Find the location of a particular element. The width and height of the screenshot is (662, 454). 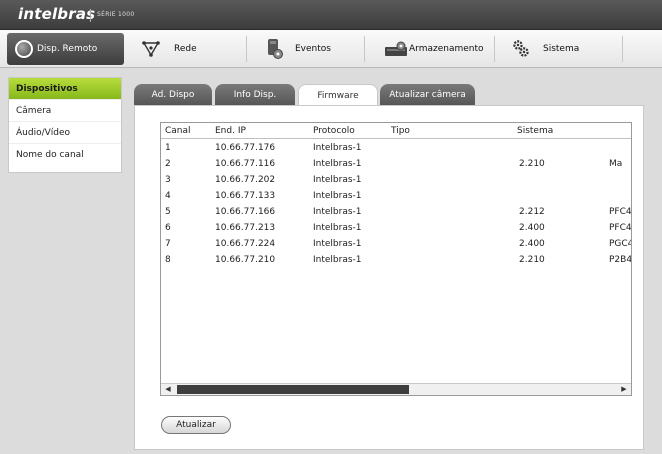

brand-series: SÉRIE 1000 is located at coordinates (116, 14).